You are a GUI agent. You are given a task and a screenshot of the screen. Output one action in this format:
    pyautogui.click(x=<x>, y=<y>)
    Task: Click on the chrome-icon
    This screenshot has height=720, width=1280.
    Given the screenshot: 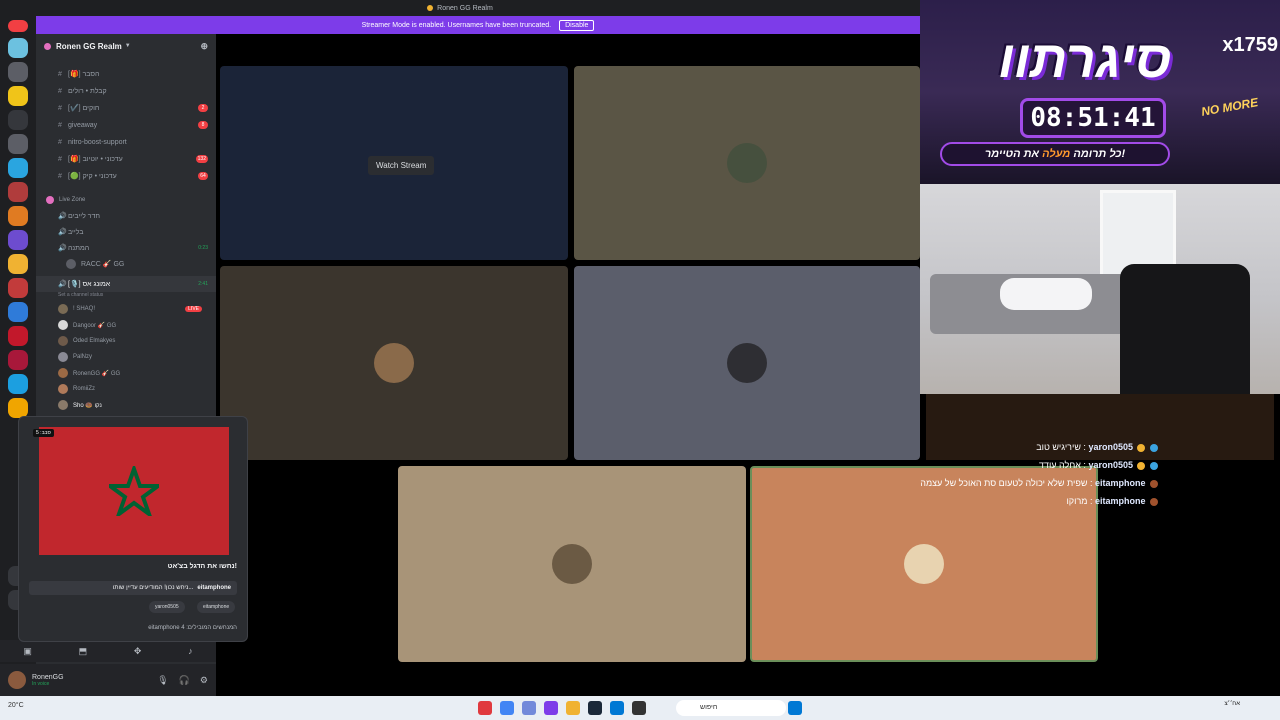 What is the action you would take?
    pyautogui.click(x=507, y=708)
    